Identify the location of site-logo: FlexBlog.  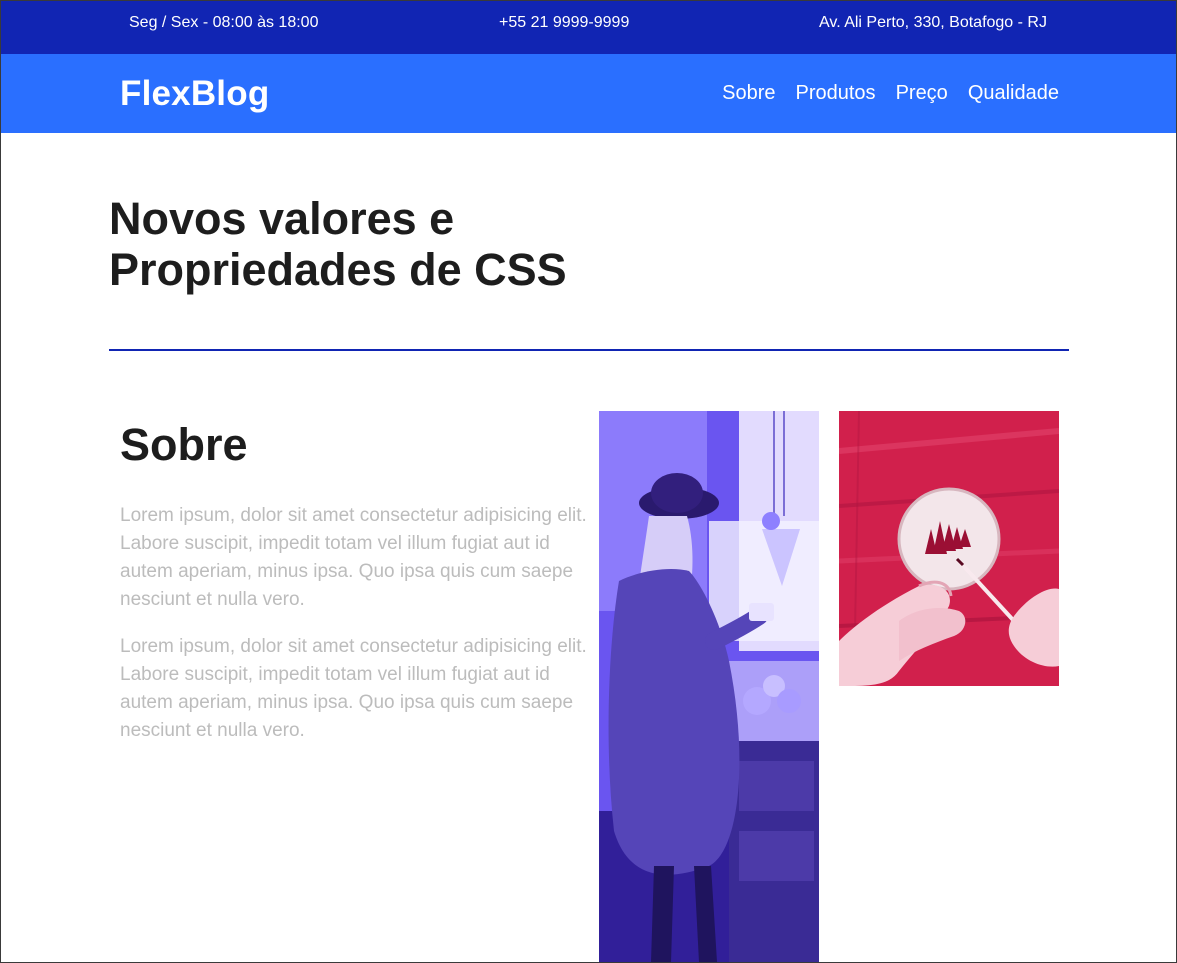
(194, 94).